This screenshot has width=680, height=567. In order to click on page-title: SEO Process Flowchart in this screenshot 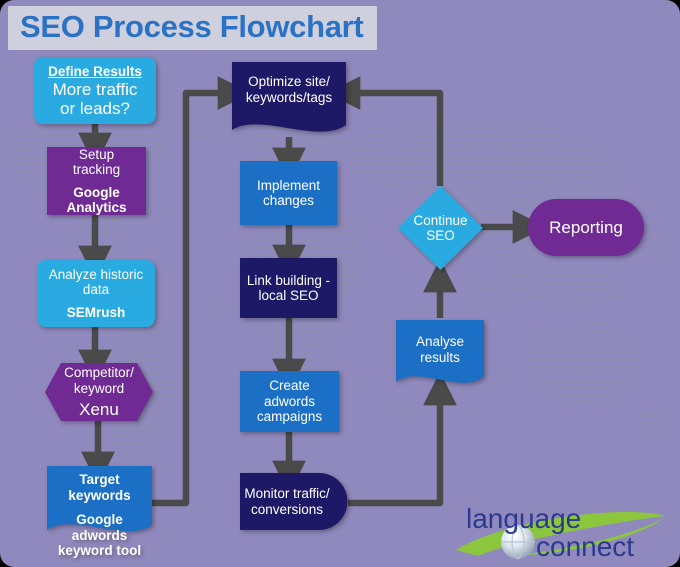, I will do `click(192, 26)`.